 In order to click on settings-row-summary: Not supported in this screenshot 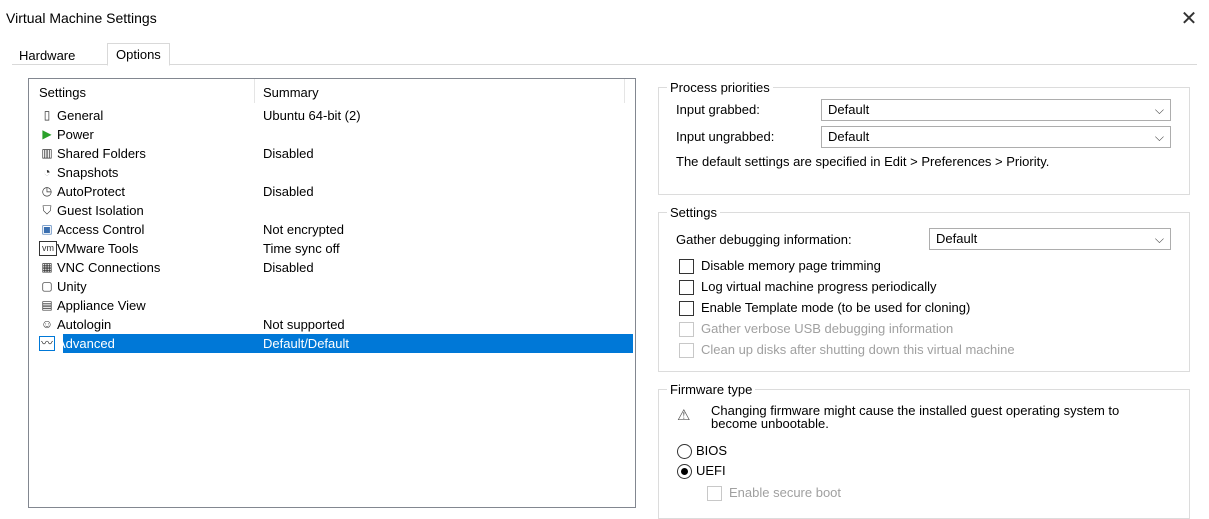, I will do `click(304, 324)`.